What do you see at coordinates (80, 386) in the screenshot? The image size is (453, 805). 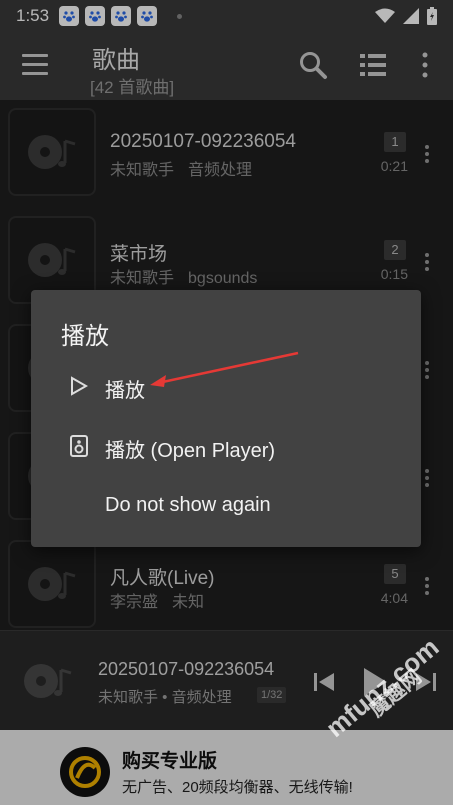 I see `play-outline-icon` at bounding box center [80, 386].